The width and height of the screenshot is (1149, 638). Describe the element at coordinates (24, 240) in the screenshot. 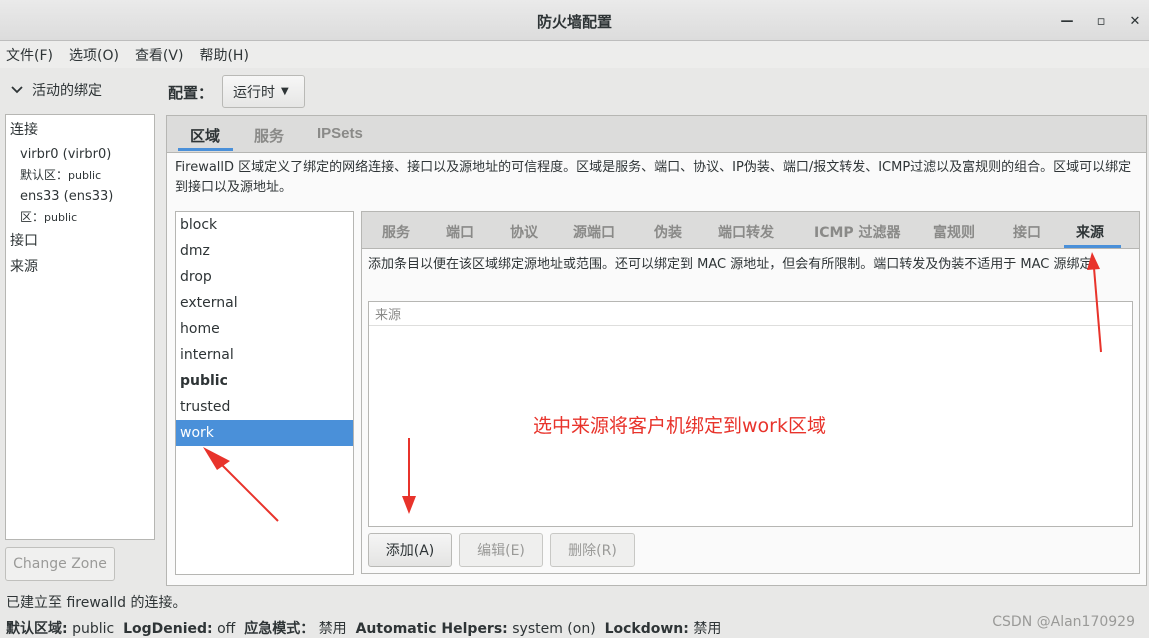

I see `interfaces-heading: 接口` at that location.